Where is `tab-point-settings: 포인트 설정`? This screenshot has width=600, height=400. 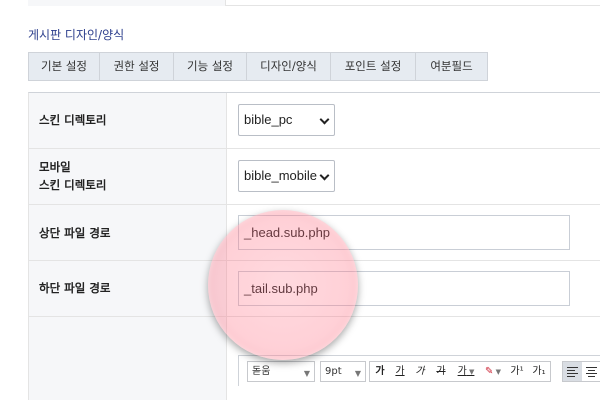
tab-point-settings: 포인트 설정 is located at coordinates (373, 66).